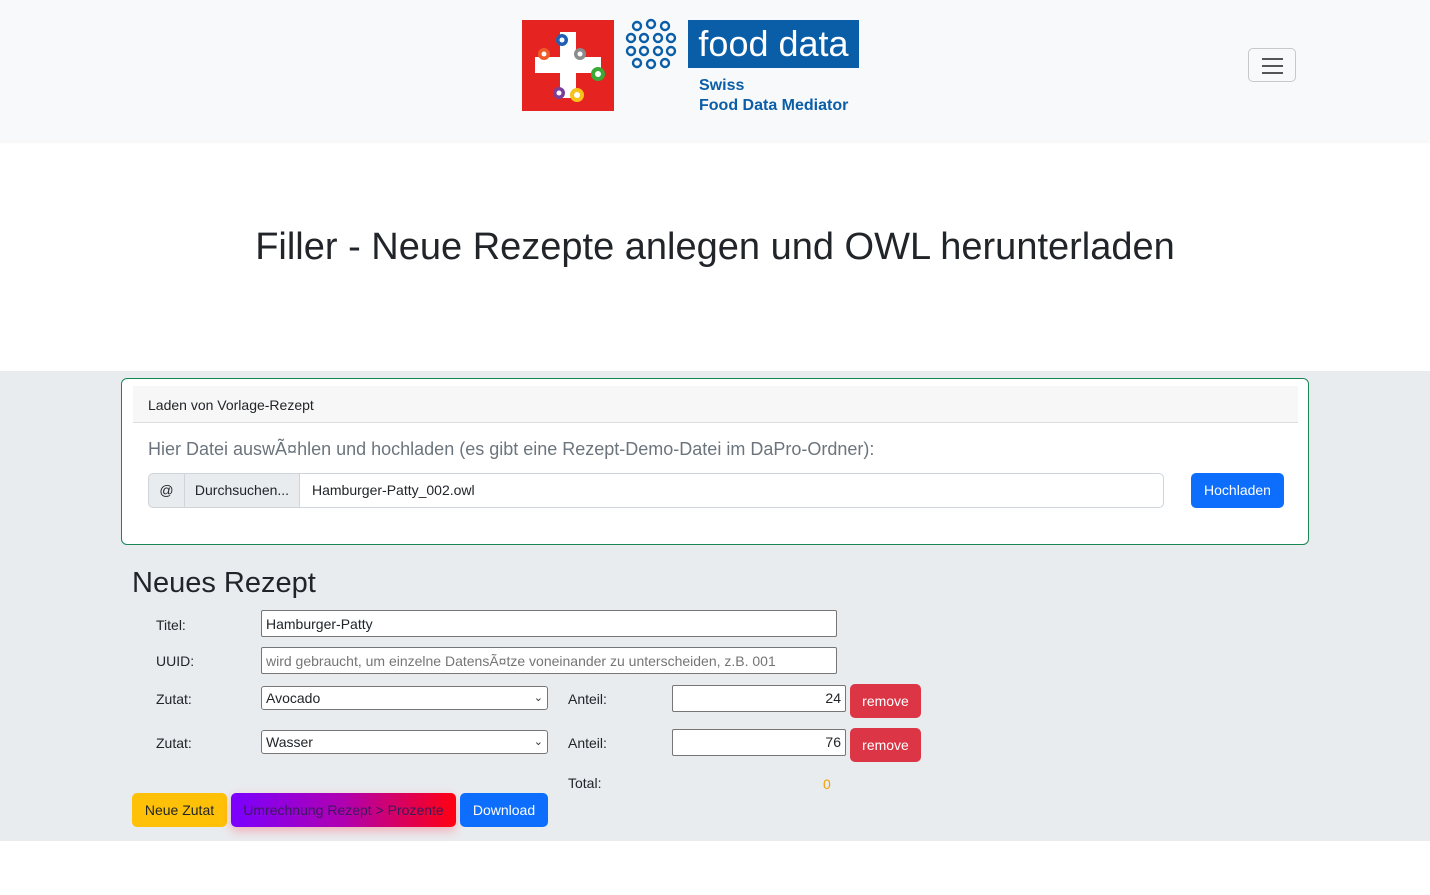 The height and width of the screenshot is (895, 1430). What do you see at coordinates (715, 404) in the screenshot?
I see `upload-card-header: Laden von Vorlage-Rezept` at bounding box center [715, 404].